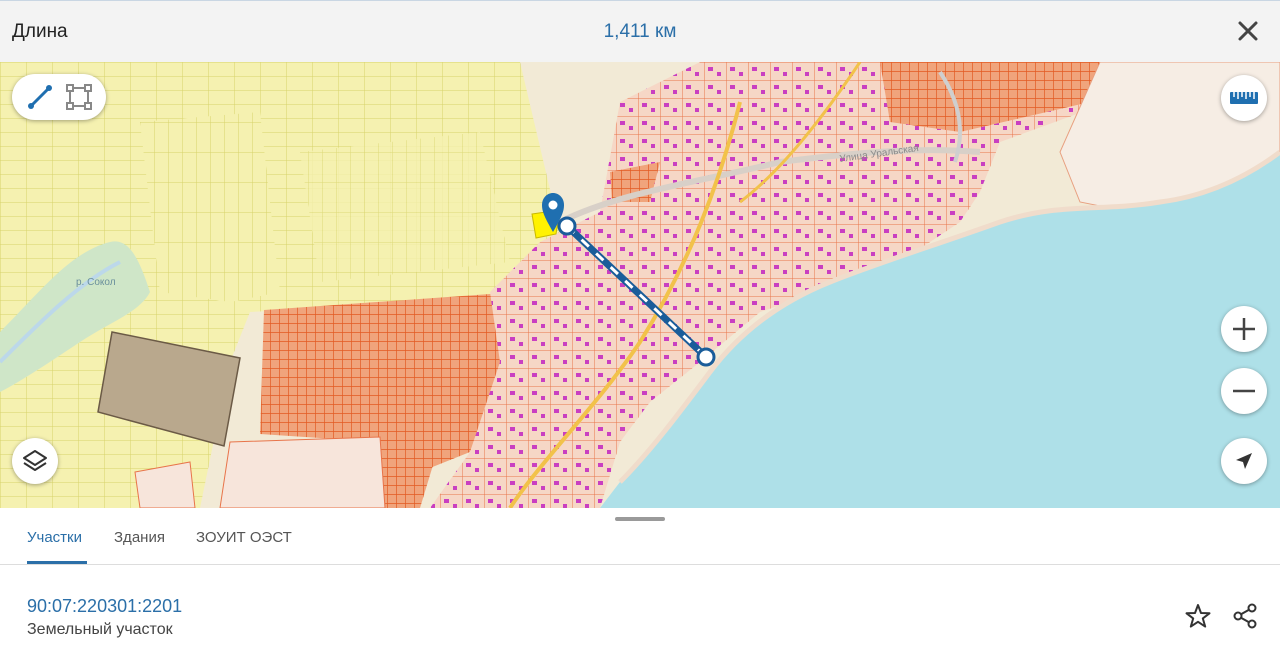 The image size is (1280, 664). Describe the element at coordinates (100, 629) in the screenshot. I see `parcel-type: Земельный участок` at that location.